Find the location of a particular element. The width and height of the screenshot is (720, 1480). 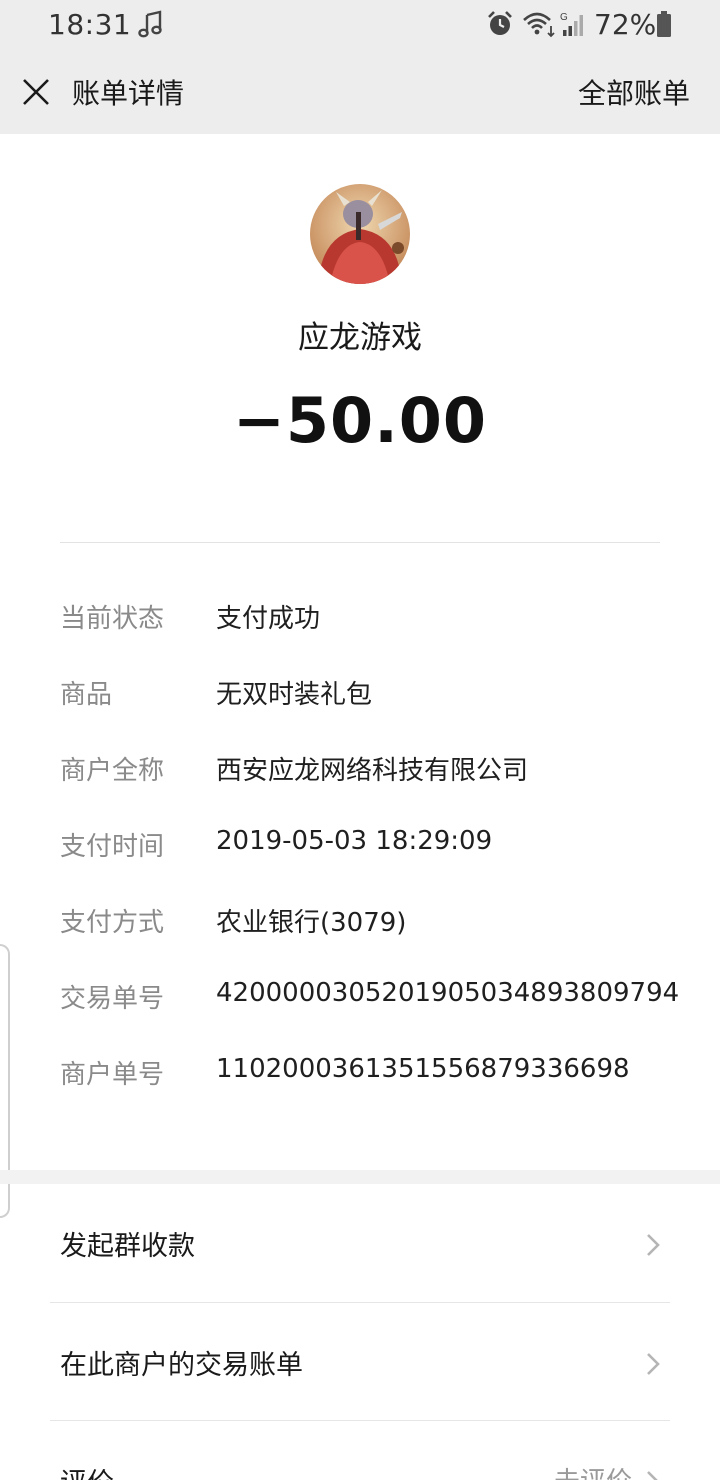

detail-row-merchant-order-id: 商户单号 1102000361351556879336698 is located at coordinates (360, 1068).